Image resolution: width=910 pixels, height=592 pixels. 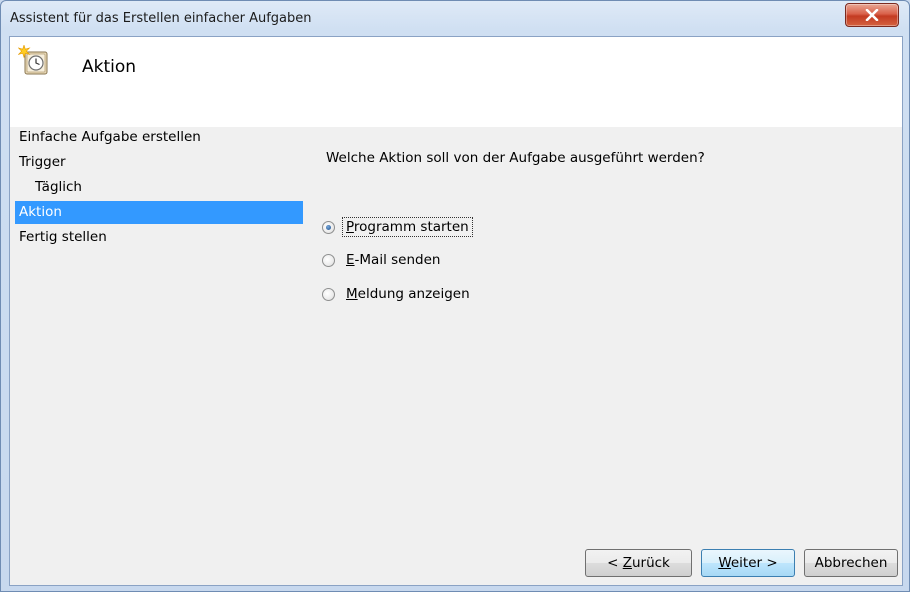 What do you see at coordinates (851, 563) in the screenshot?
I see `cancel-button: Abbrechen` at bounding box center [851, 563].